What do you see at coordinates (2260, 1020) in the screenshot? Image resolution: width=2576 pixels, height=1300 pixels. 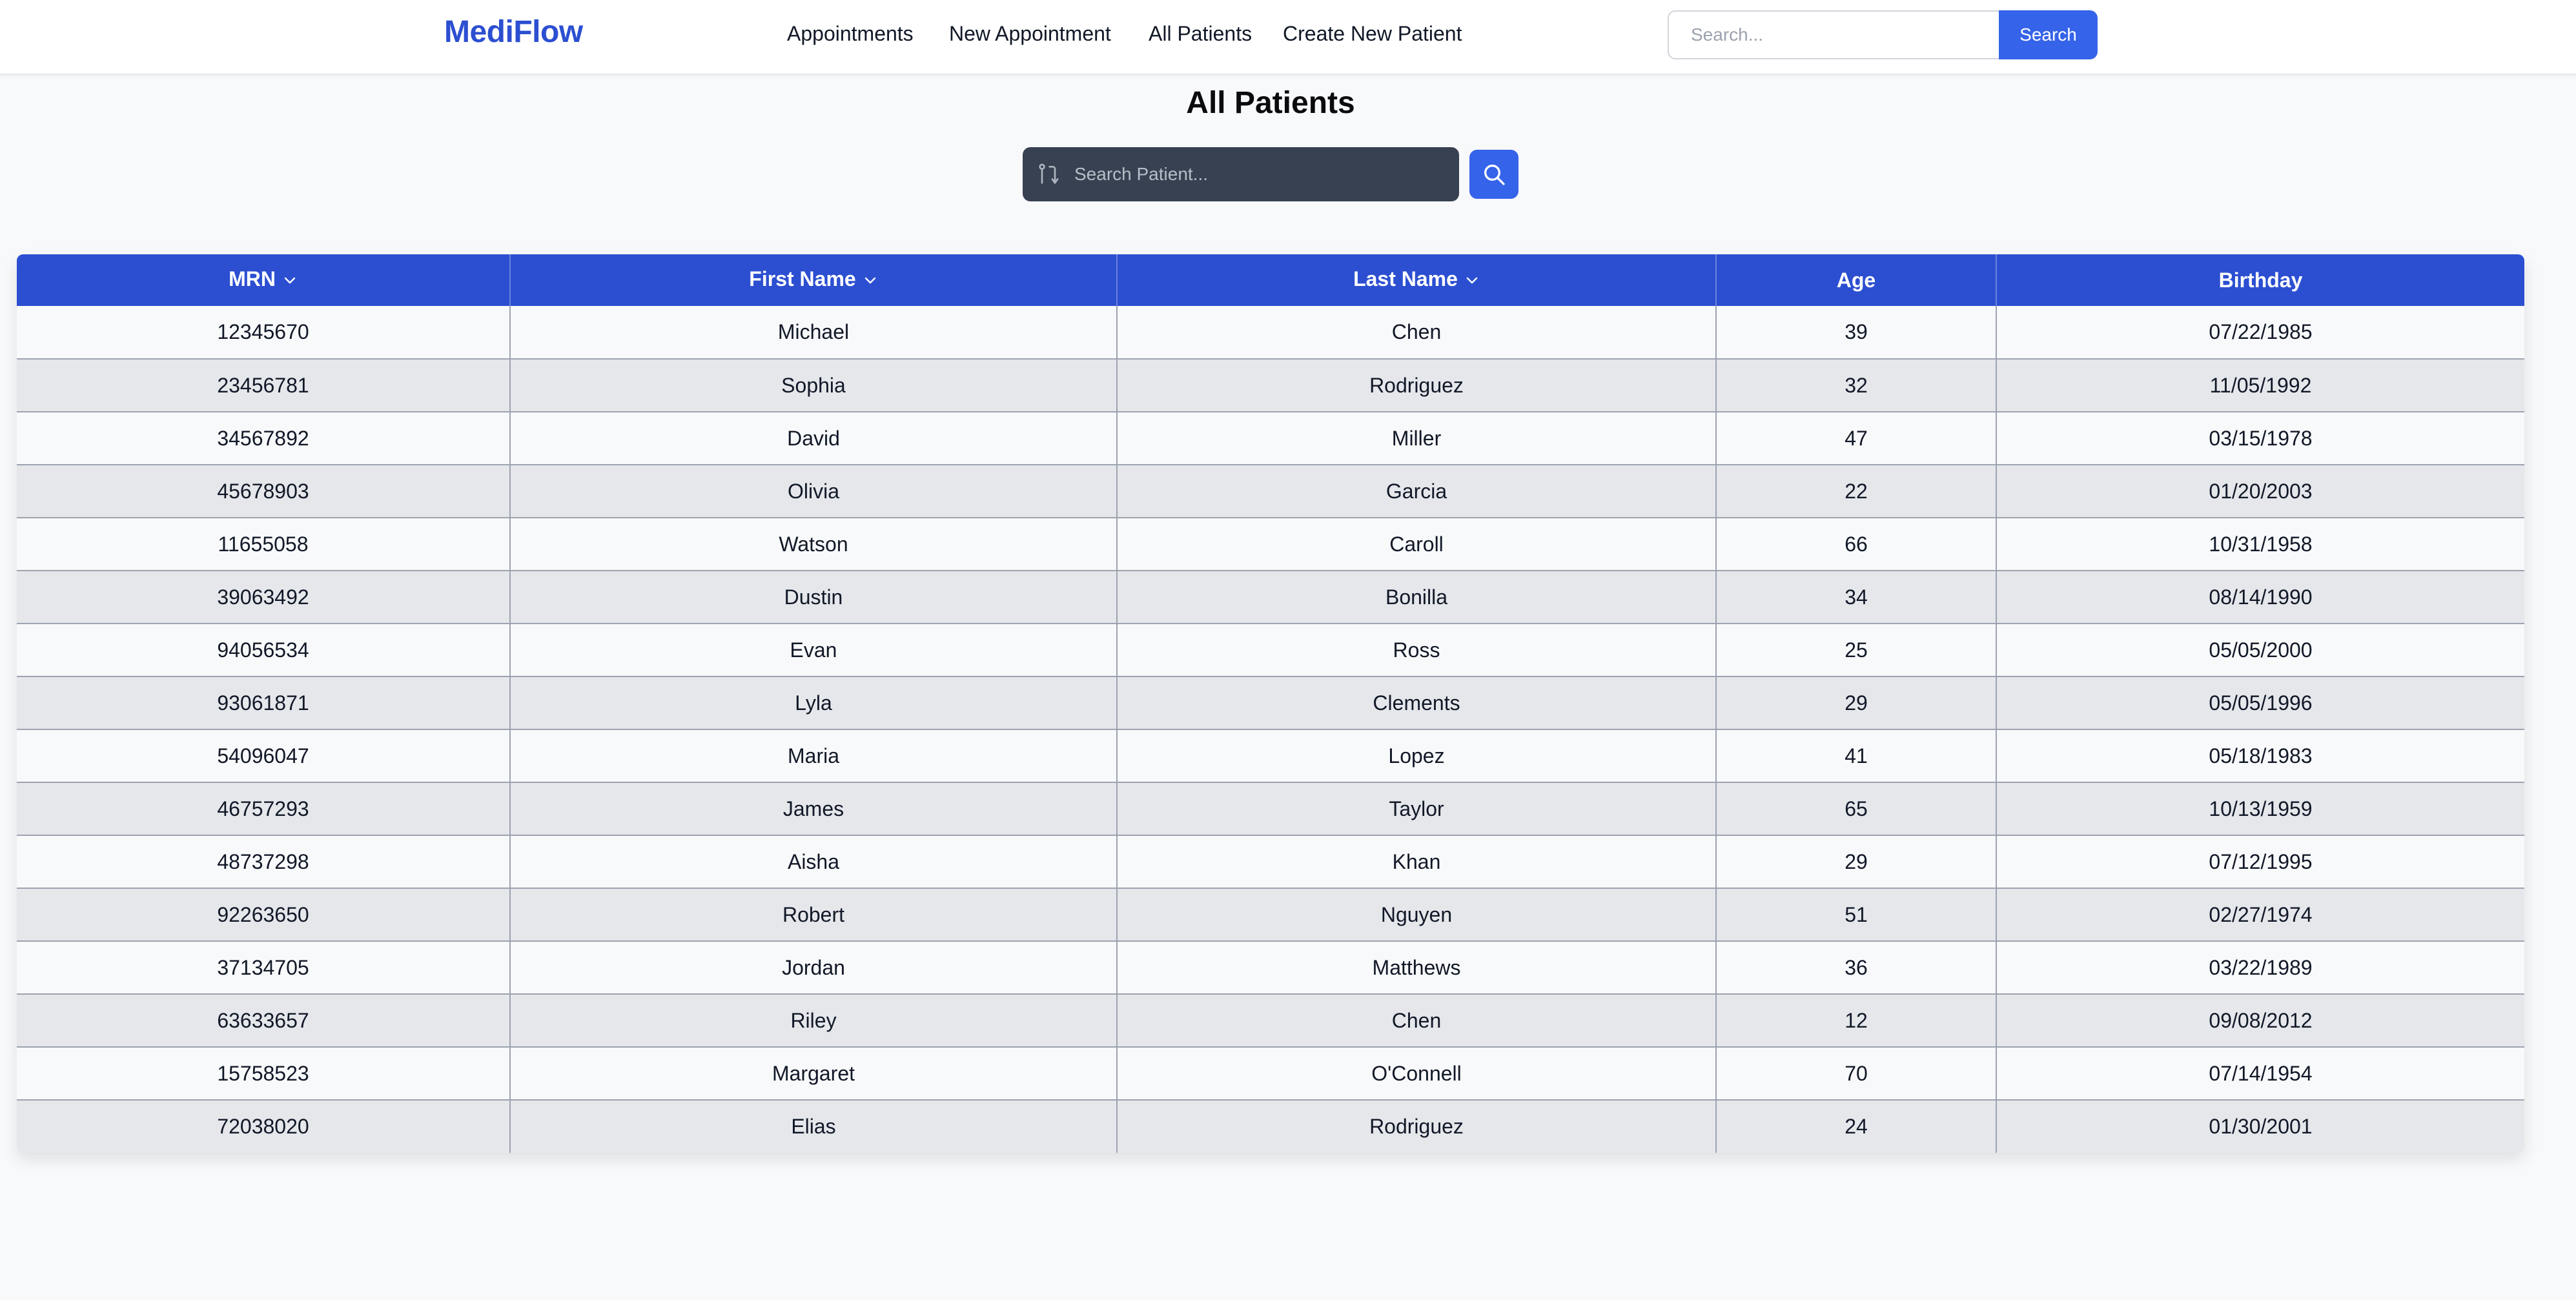 I see `cell-birthday: 09/08/2012` at bounding box center [2260, 1020].